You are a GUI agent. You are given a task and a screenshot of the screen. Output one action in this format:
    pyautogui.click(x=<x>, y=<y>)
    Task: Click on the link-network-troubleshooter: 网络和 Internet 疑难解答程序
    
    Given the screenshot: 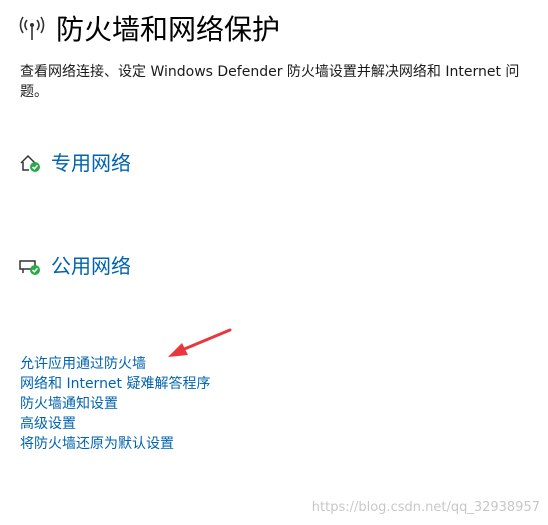 What is the action you would take?
    pyautogui.click(x=115, y=384)
    